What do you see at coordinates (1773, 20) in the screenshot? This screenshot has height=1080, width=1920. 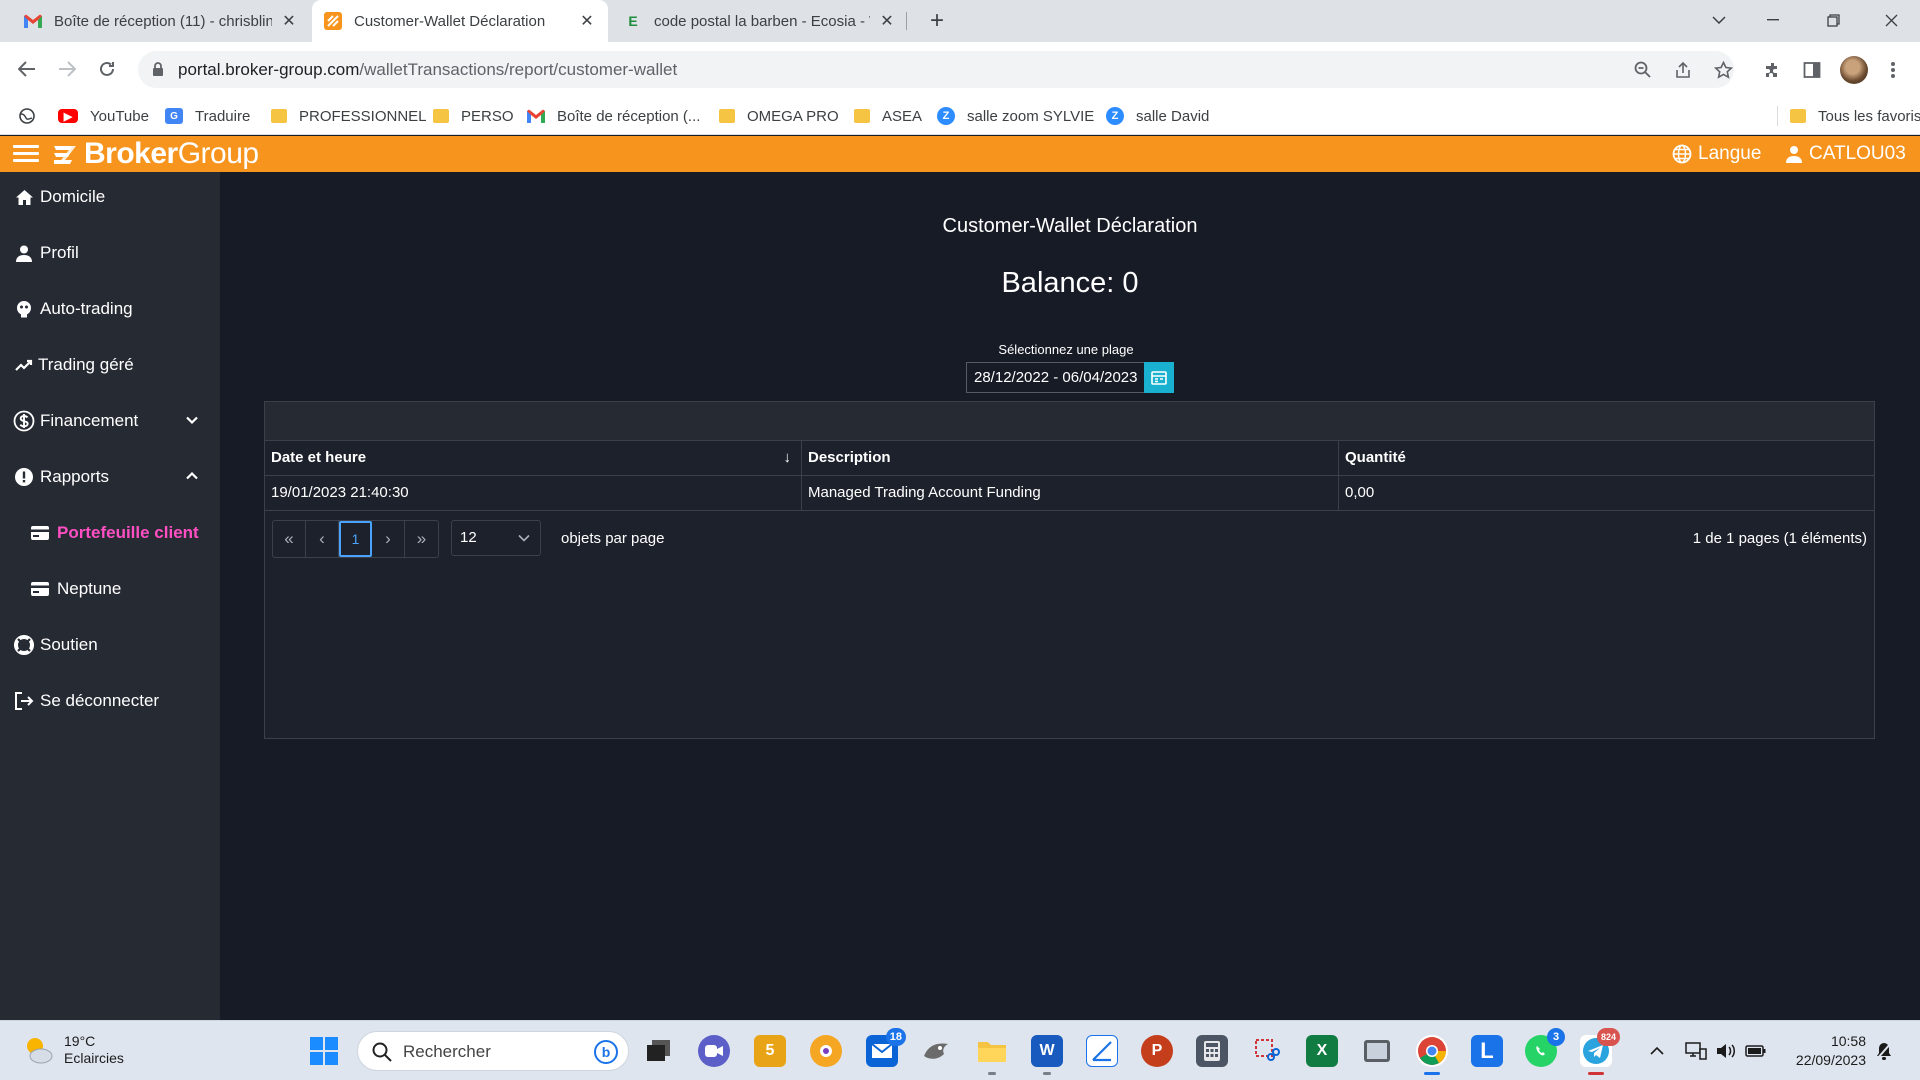 I see `minimize-button` at bounding box center [1773, 20].